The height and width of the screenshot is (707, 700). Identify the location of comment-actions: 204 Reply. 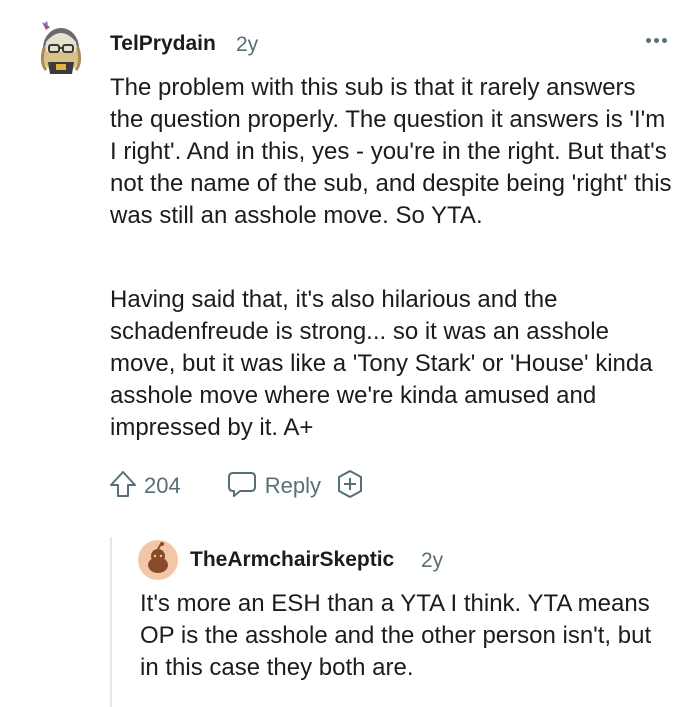
(236, 486).